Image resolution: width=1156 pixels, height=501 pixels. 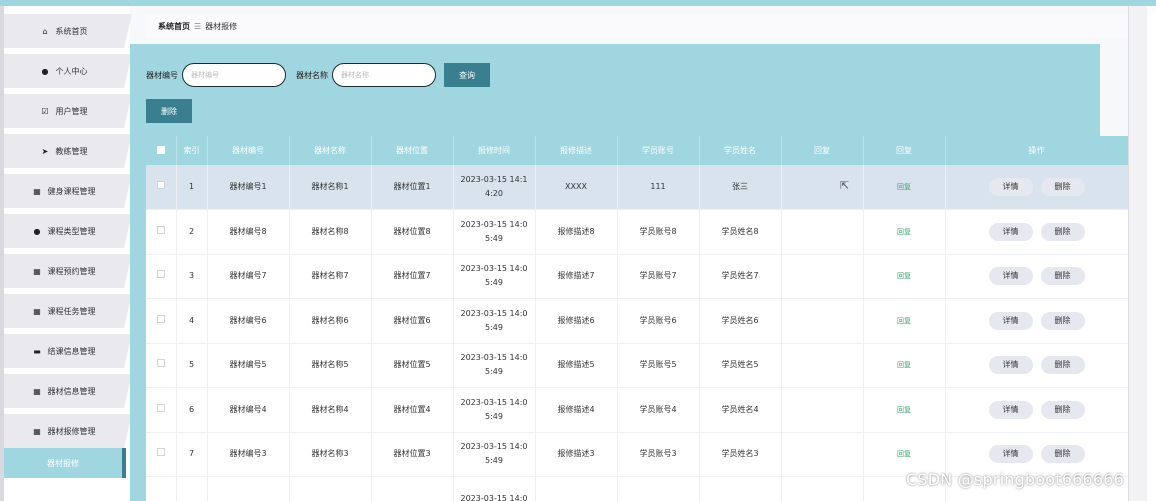 I want to click on sidebar-item: ● 个人中心, so click(x=68, y=71).